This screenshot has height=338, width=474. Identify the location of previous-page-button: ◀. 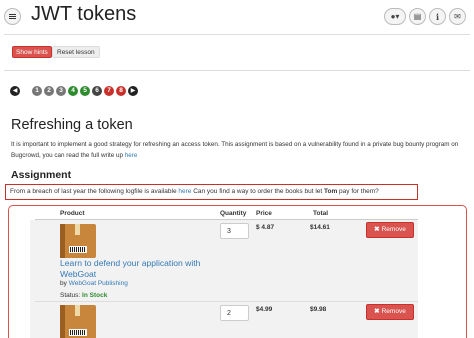
(15, 91).